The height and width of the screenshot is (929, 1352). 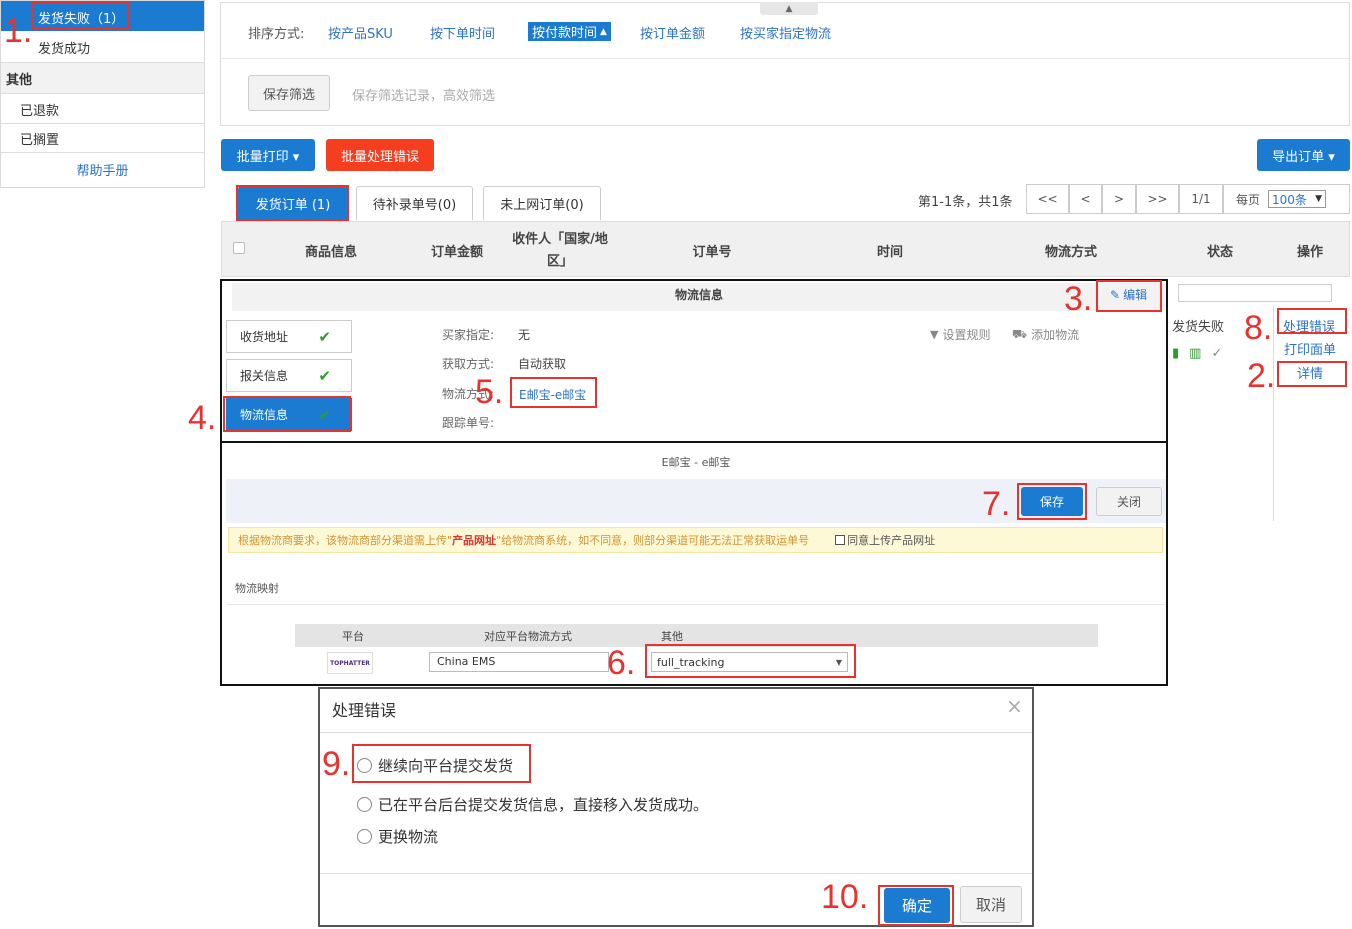 I want to click on sort-by-order-time: 按下单时间, so click(x=462, y=32).